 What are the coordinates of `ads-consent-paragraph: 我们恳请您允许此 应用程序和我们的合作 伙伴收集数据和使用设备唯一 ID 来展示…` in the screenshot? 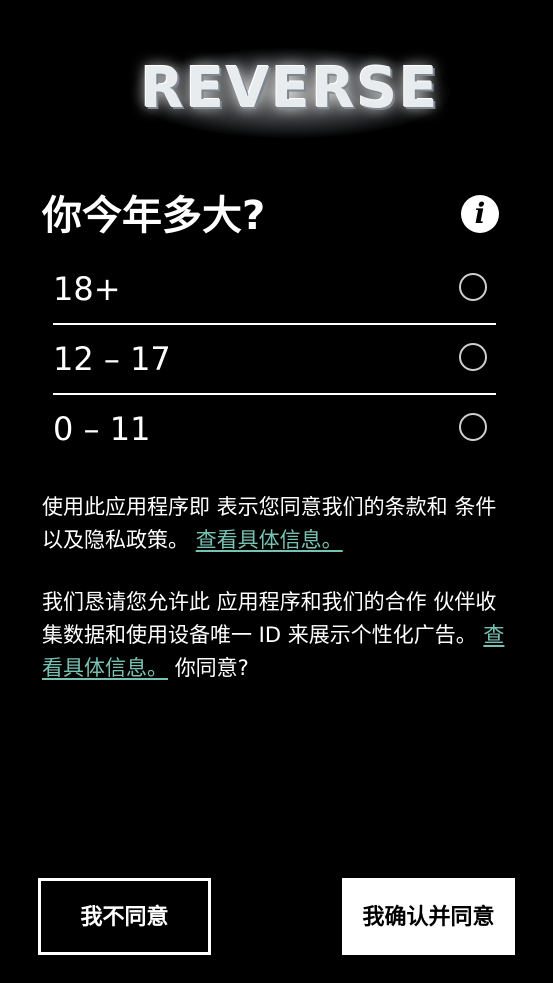 It's located at (277, 635).